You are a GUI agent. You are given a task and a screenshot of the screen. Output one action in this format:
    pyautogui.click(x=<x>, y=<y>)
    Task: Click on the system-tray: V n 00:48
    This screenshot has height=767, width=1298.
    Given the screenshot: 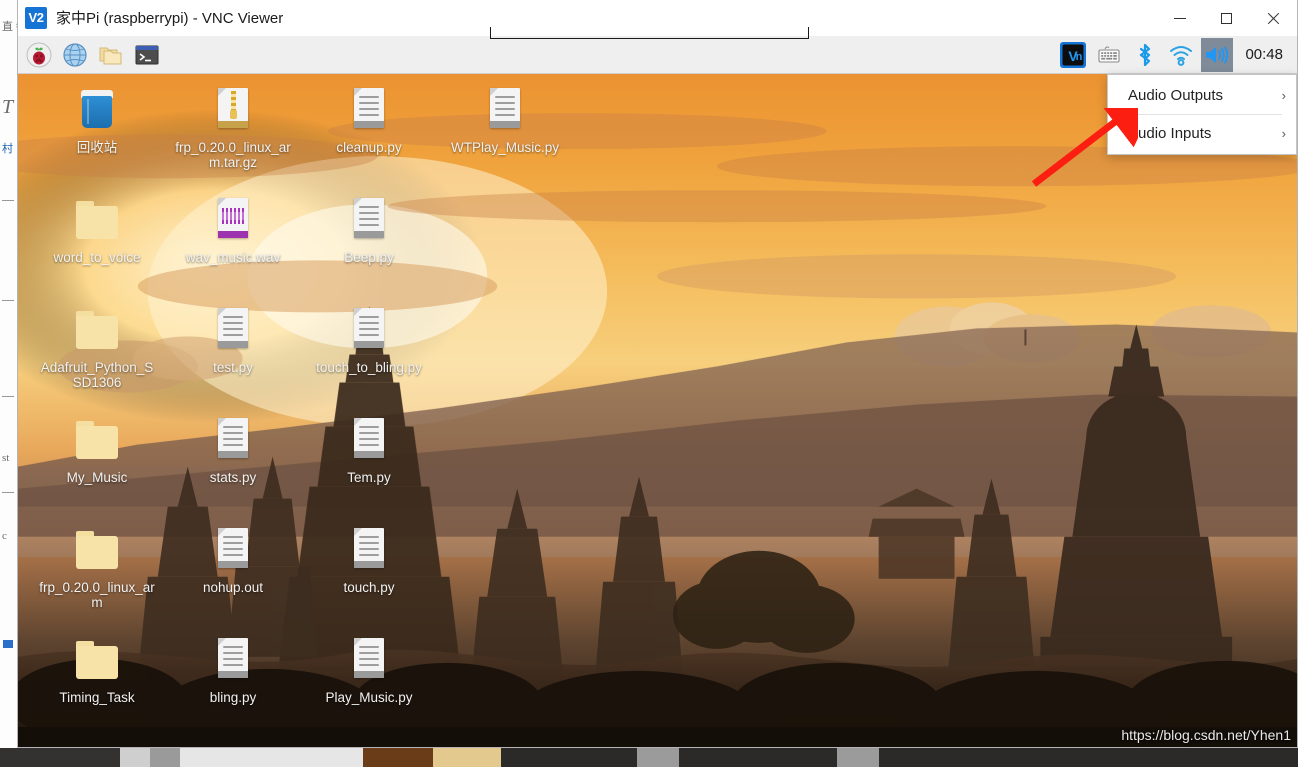 What is the action you would take?
    pyautogui.click(x=1176, y=55)
    